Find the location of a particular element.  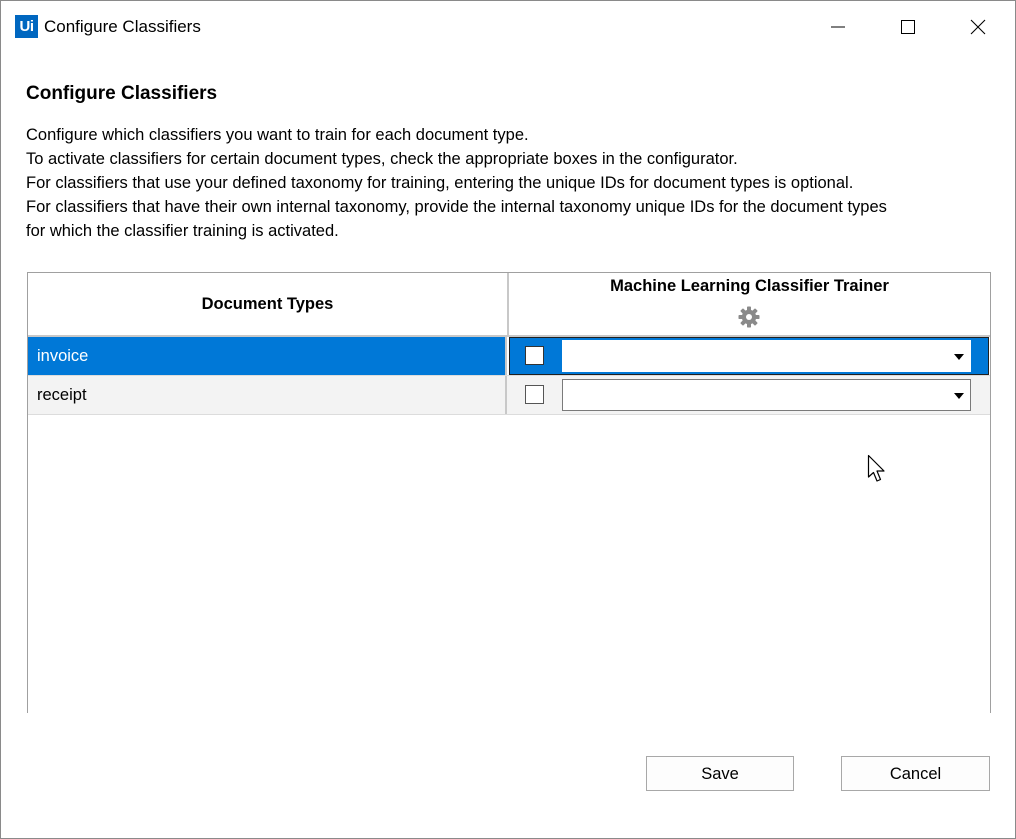

column-header-label: Document Types is located at coordinates (267, 303).